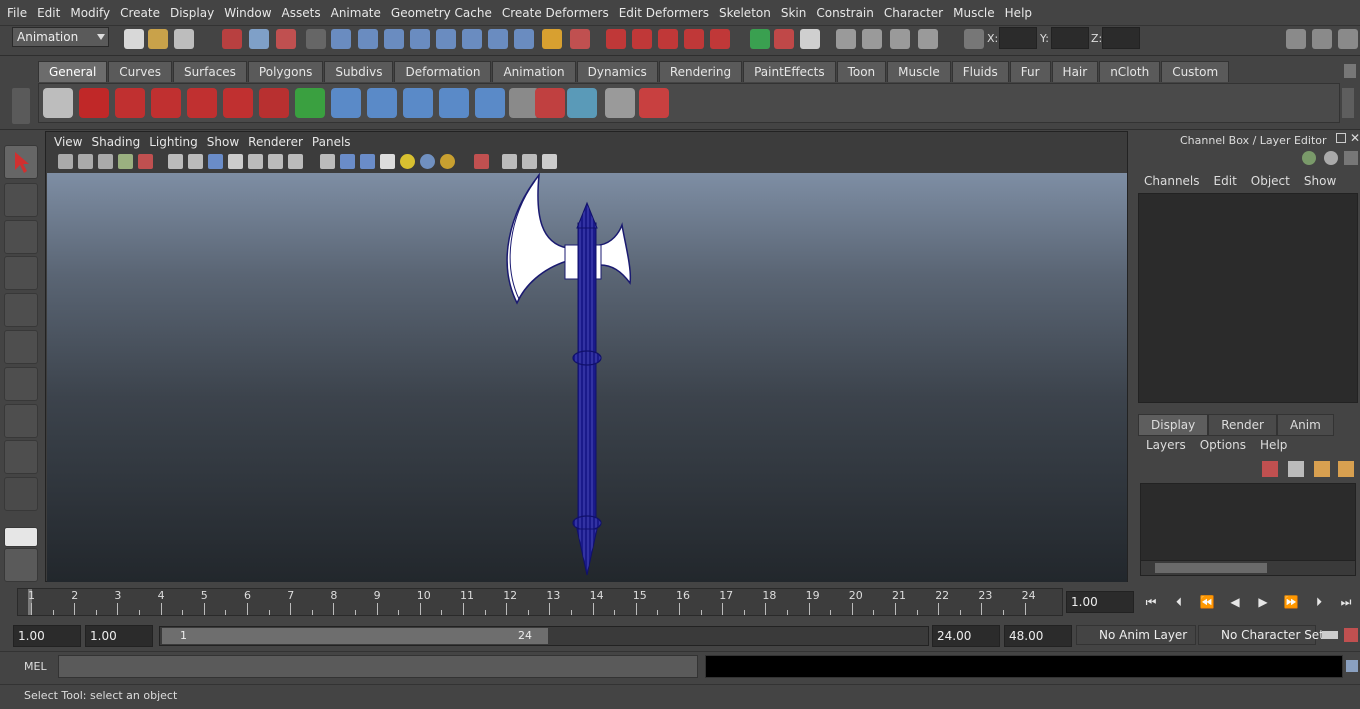  What do you see at coordinates (21, 347) in the screenshot?
I see `scale-tool-icon` at bounding box center [21, 347].